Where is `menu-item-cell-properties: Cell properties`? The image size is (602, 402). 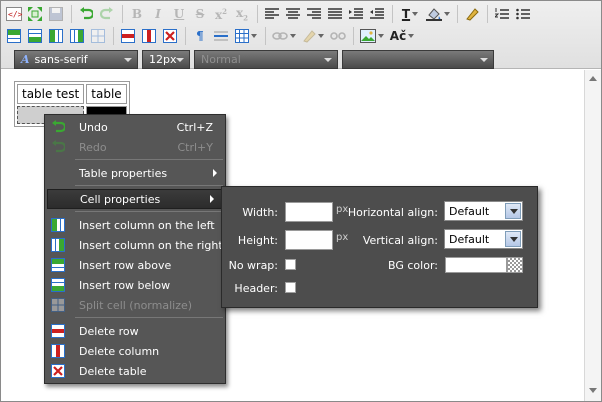 menu-item-cell-properties: Cell properties is located at coordinates (135, 199).